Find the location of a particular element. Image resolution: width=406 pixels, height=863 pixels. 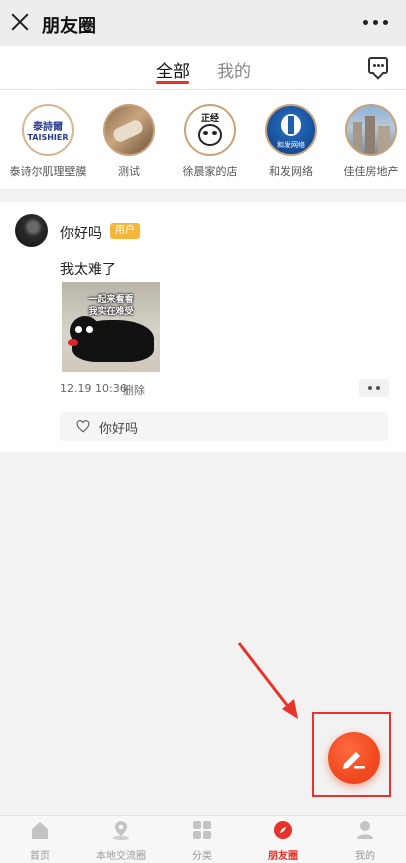

home-icon is located at coordinates (40, 830).